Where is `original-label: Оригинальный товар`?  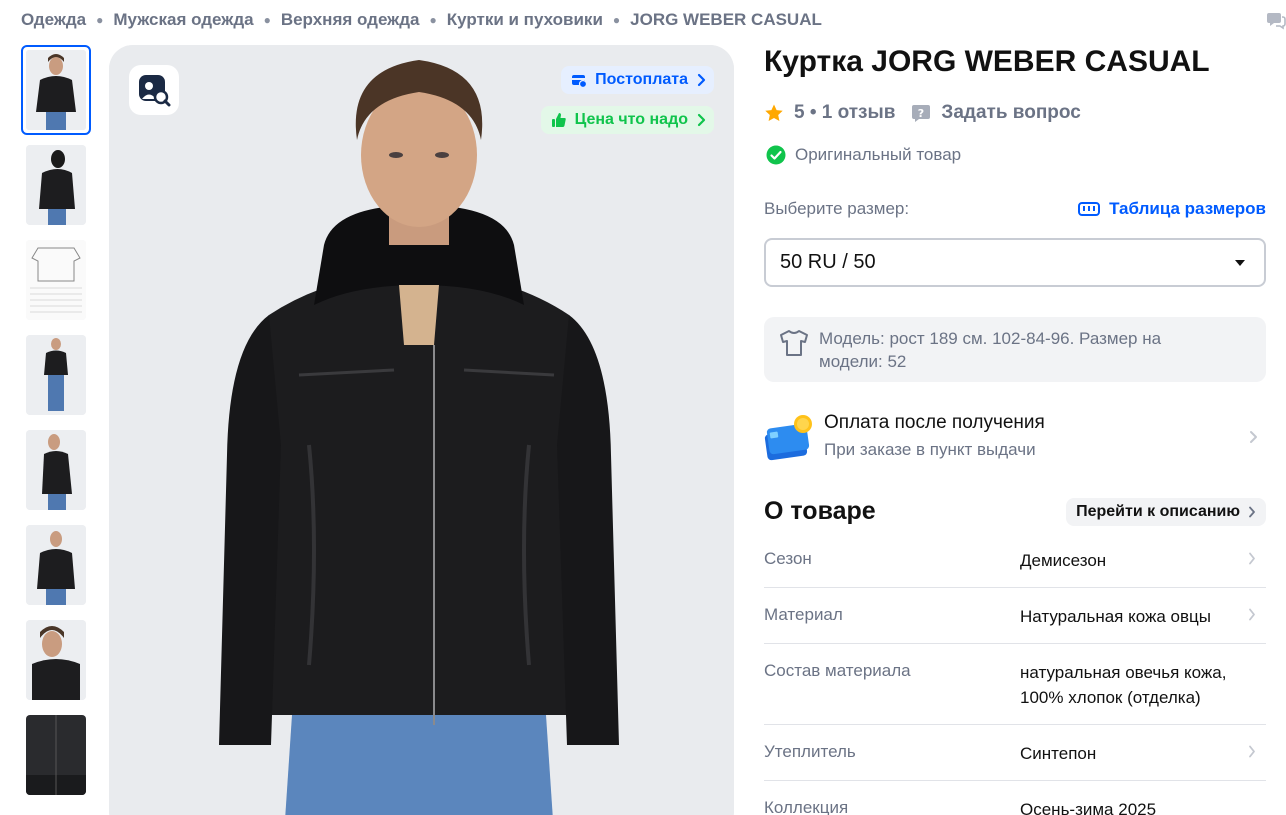 original-label: Оригинальный товар is located at coordinates (878, 154).